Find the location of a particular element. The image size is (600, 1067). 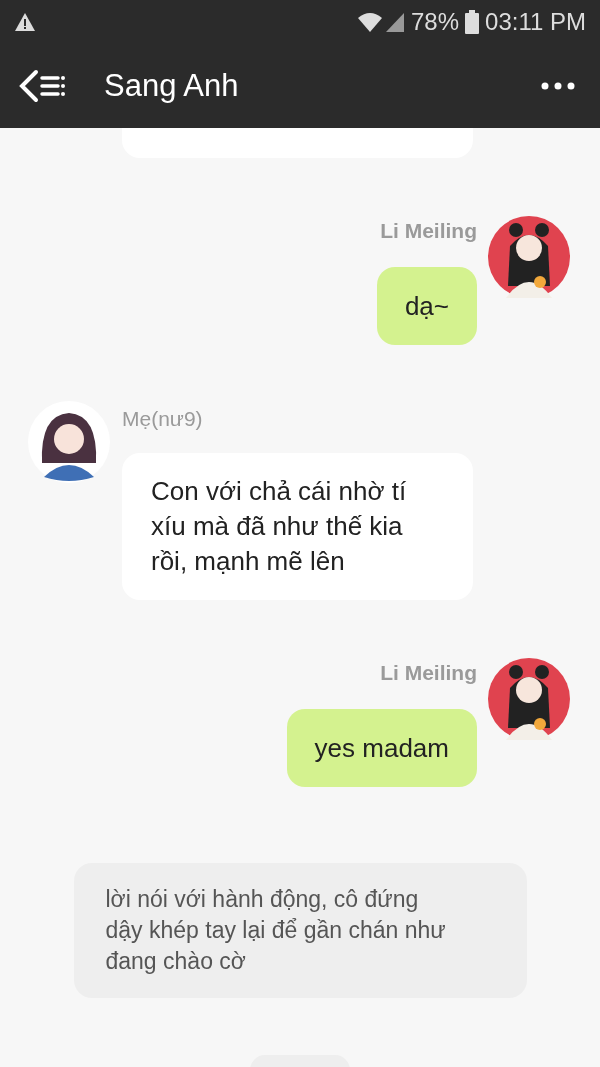

chat-title: Sang Anh is located at coordinates (171, 85).